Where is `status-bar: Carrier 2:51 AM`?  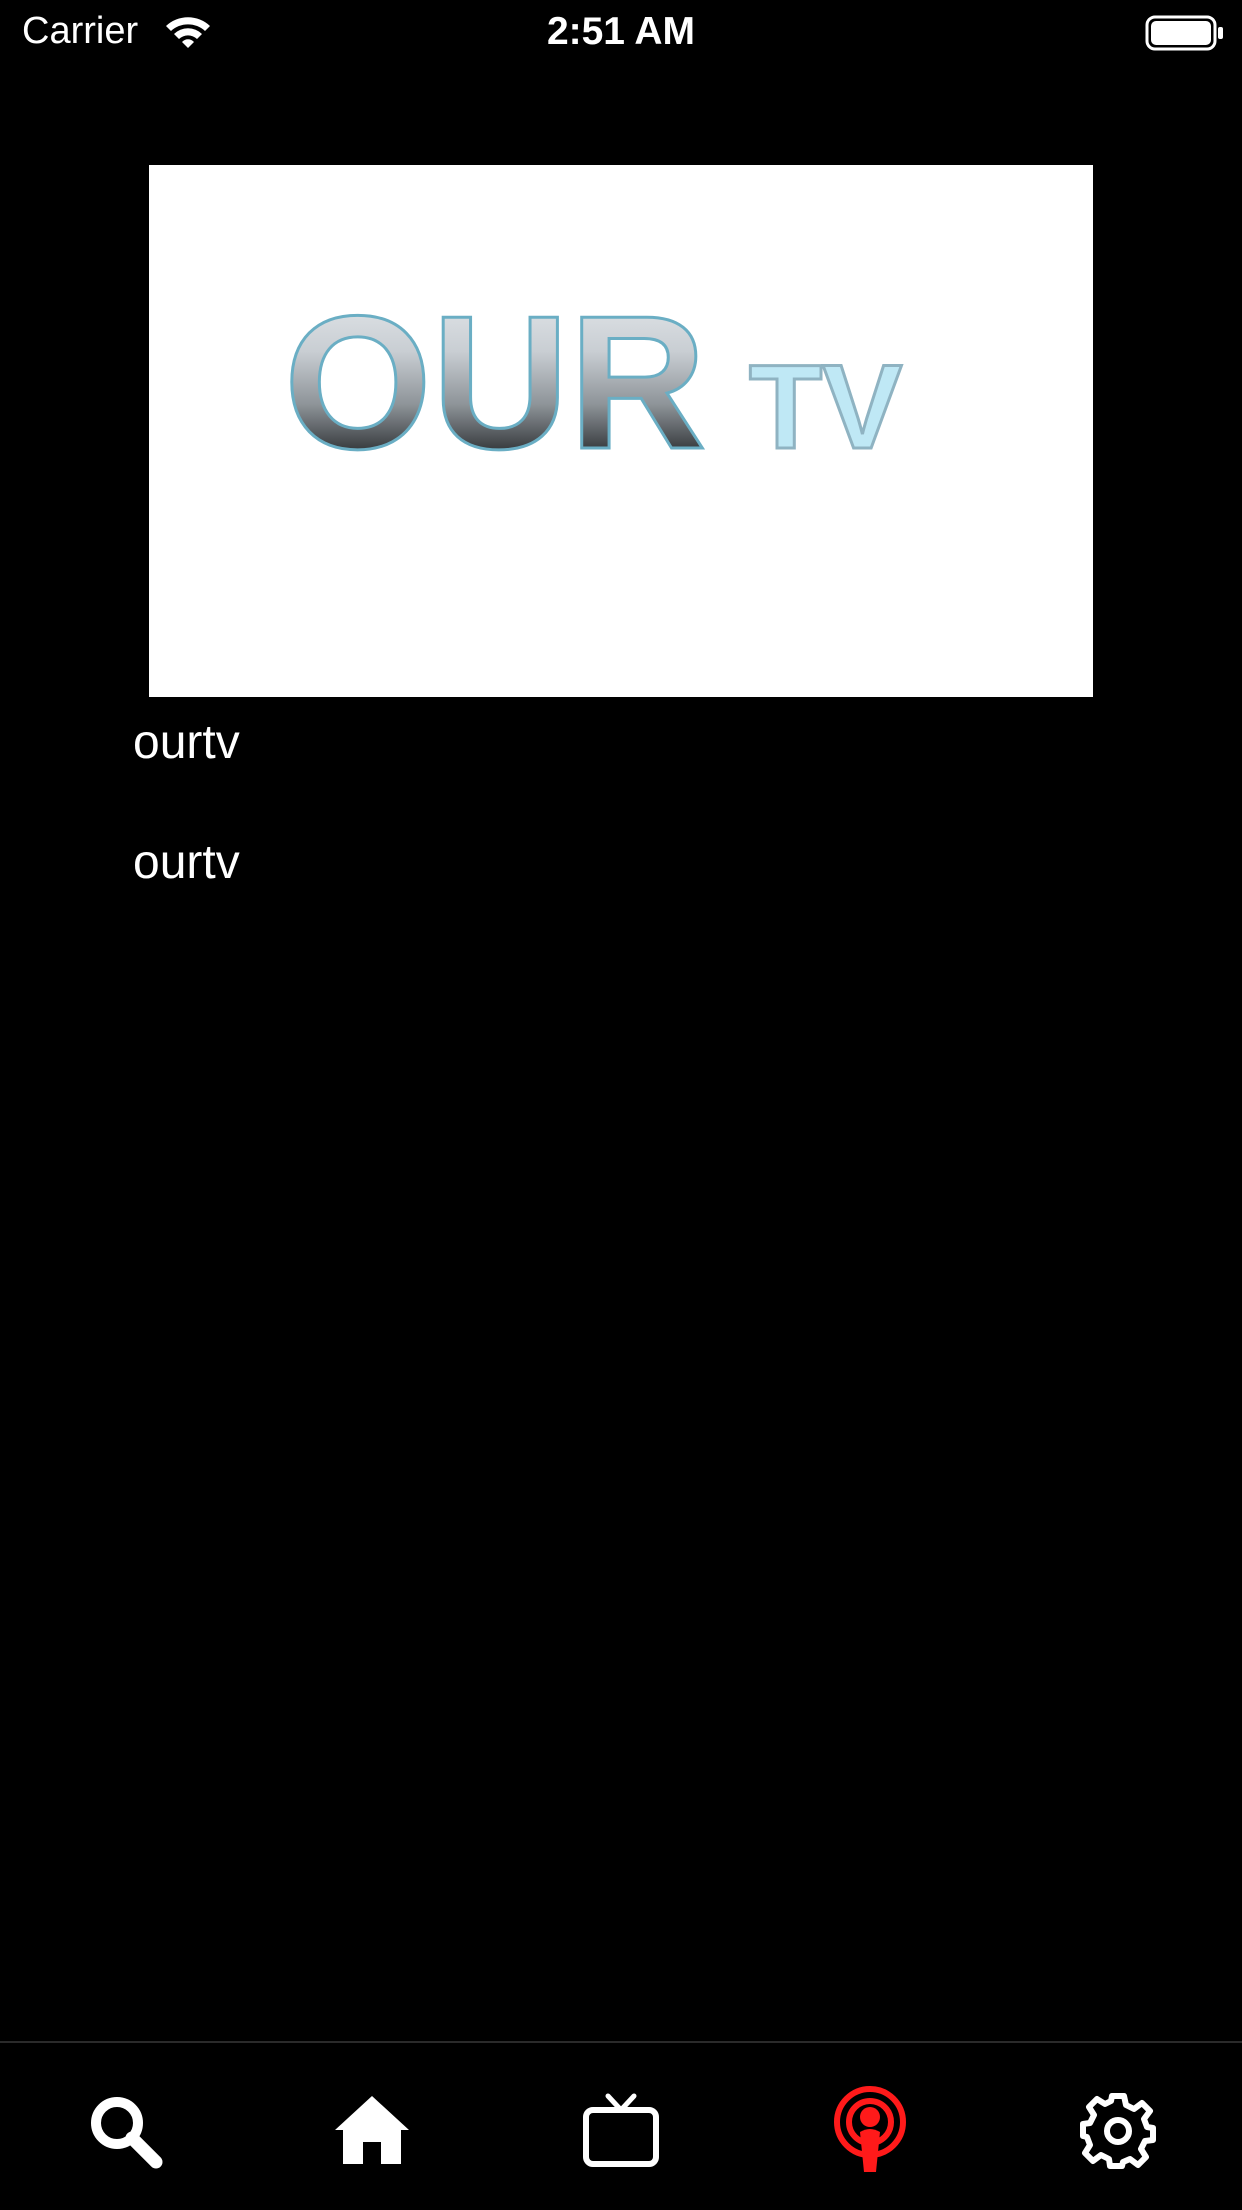 status-bar: Carrier 2:51 AM is located at coordinates (621, 33).